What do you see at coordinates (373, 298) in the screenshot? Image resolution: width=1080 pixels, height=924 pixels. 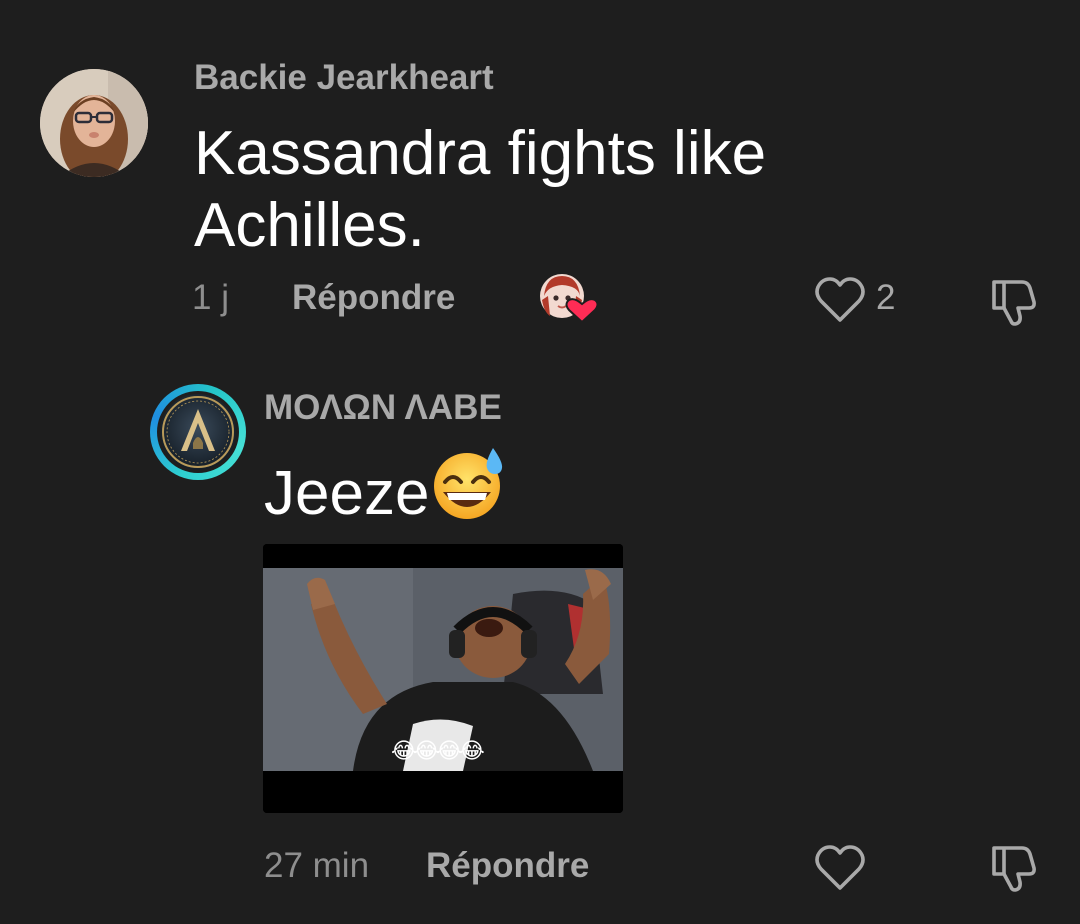 I see `comment-1-reply-button: Répondre` at bounding box center [373, 298].